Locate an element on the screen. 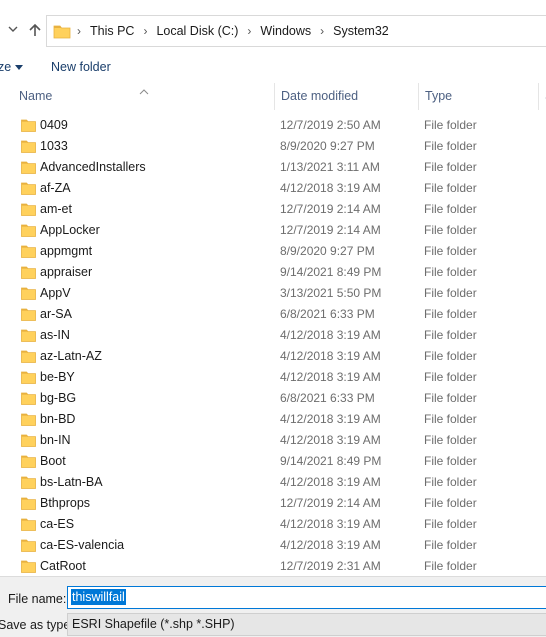 This screenshot has height=637, width=546. table-row: bg-BG 6/8/2021 6:33 PM File folder is located at coordinates (273, 398).